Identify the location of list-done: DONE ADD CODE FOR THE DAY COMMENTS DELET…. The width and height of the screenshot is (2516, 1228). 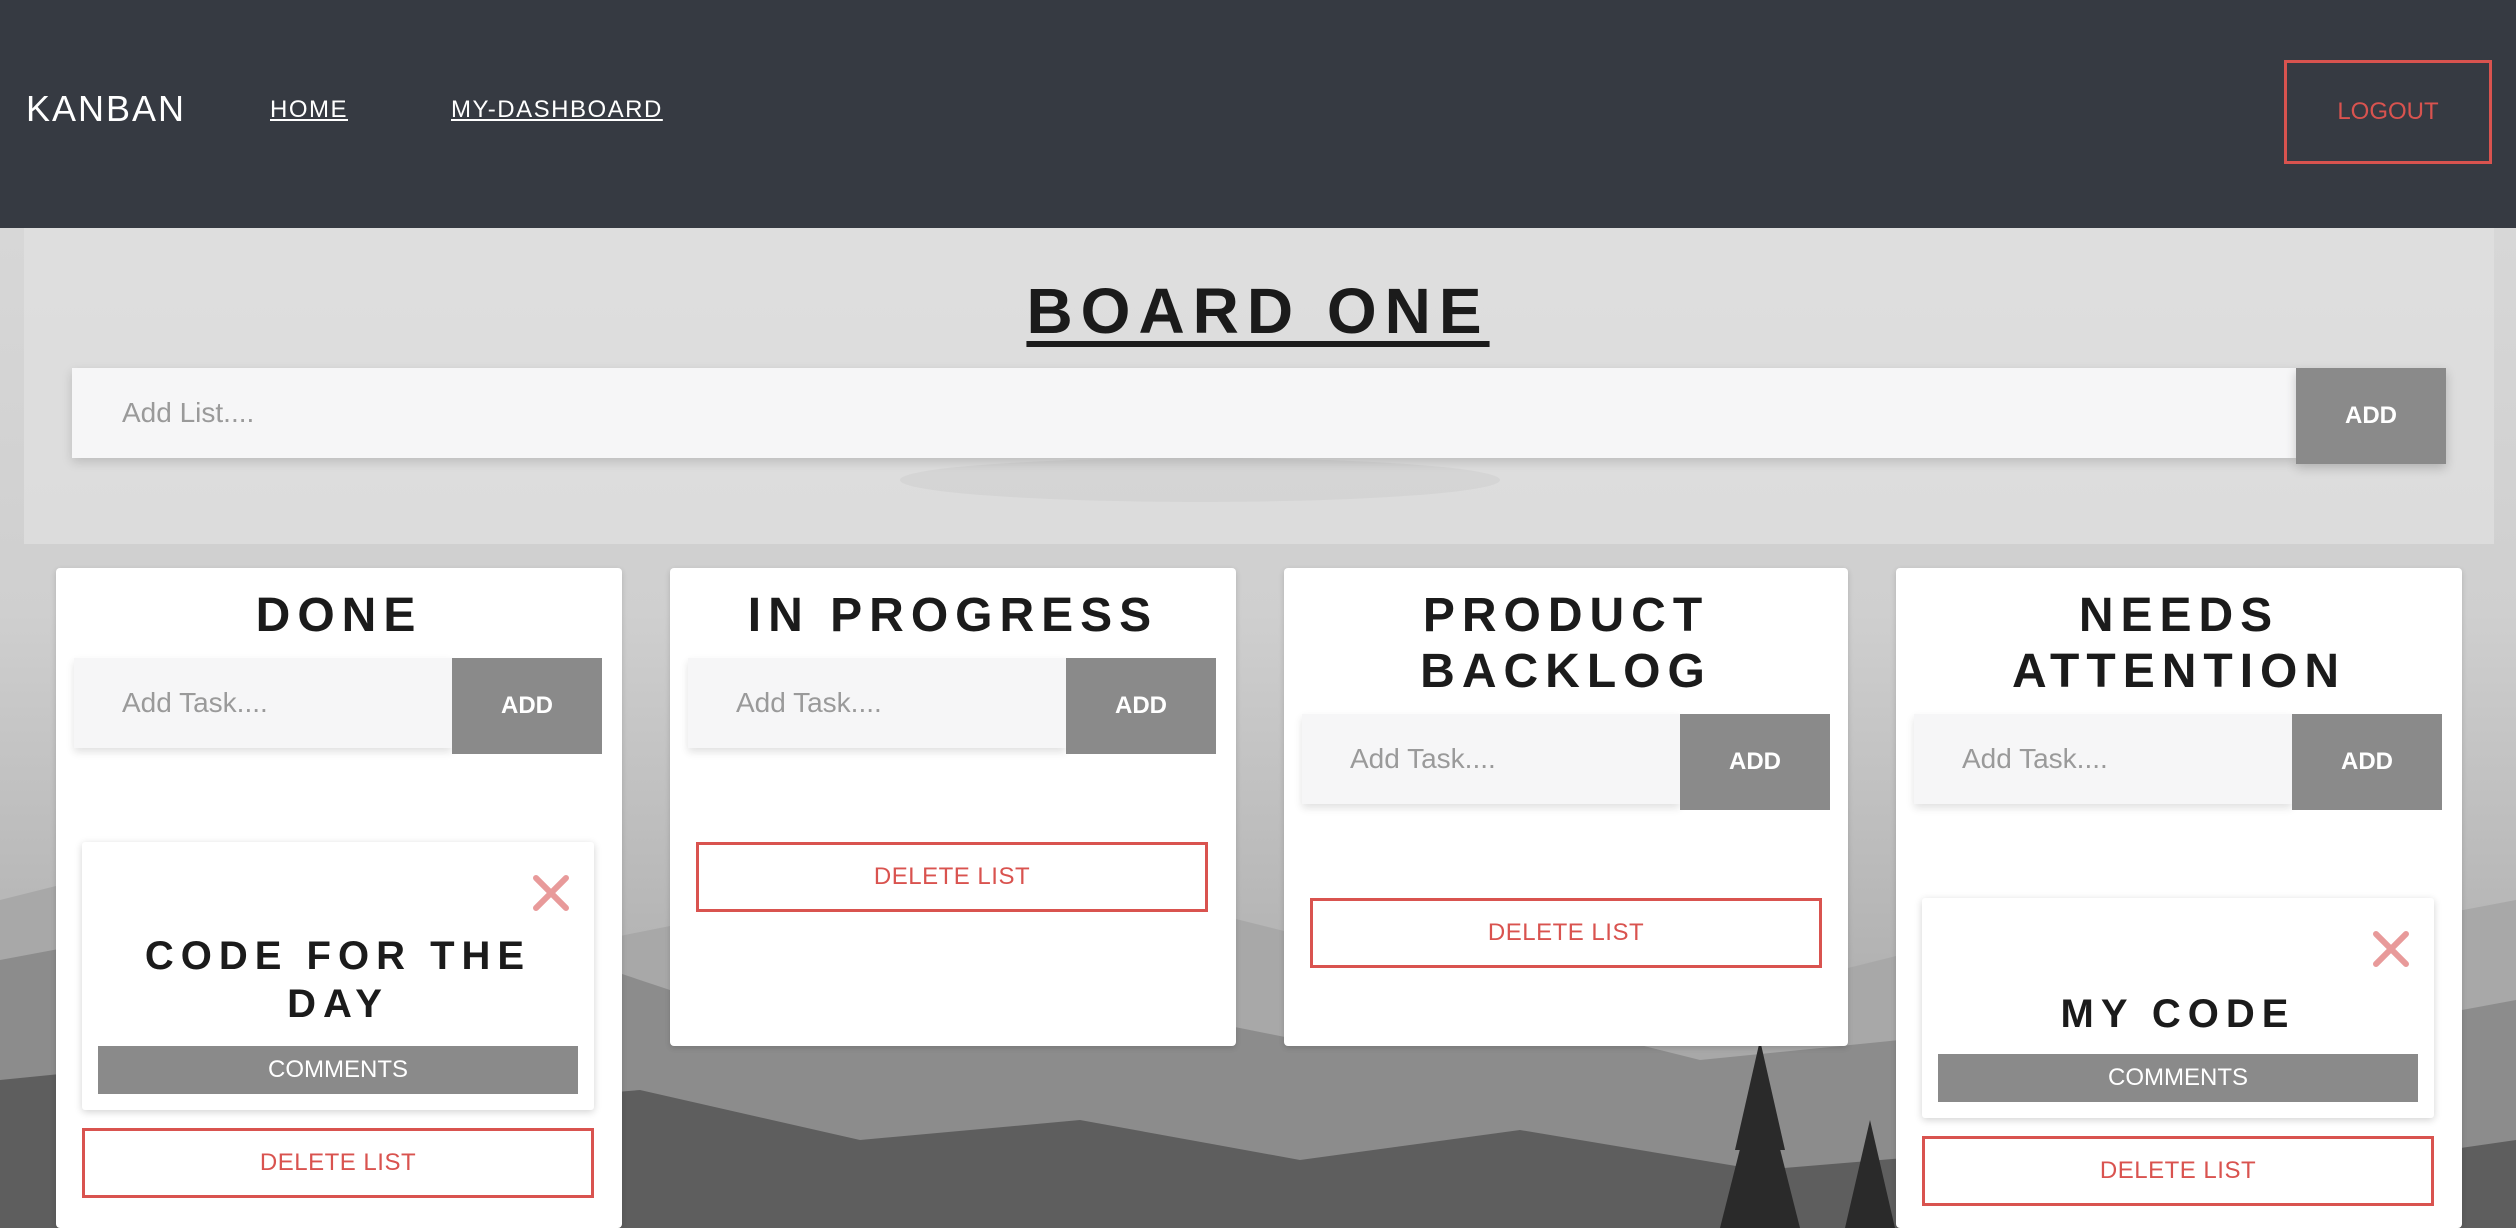
(339, 898).